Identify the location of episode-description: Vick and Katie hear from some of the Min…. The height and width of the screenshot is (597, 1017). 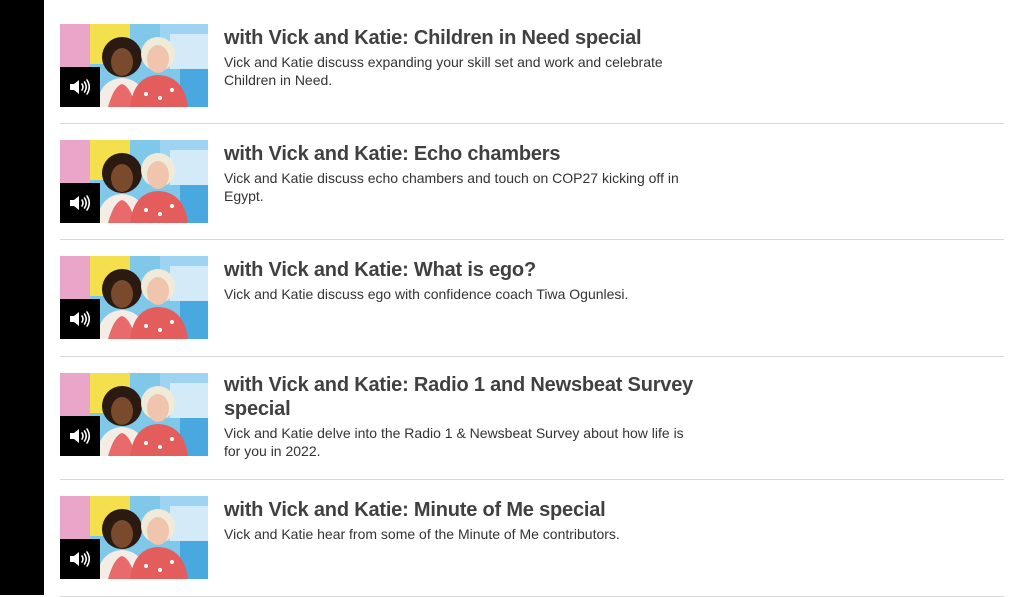
(422, 534).